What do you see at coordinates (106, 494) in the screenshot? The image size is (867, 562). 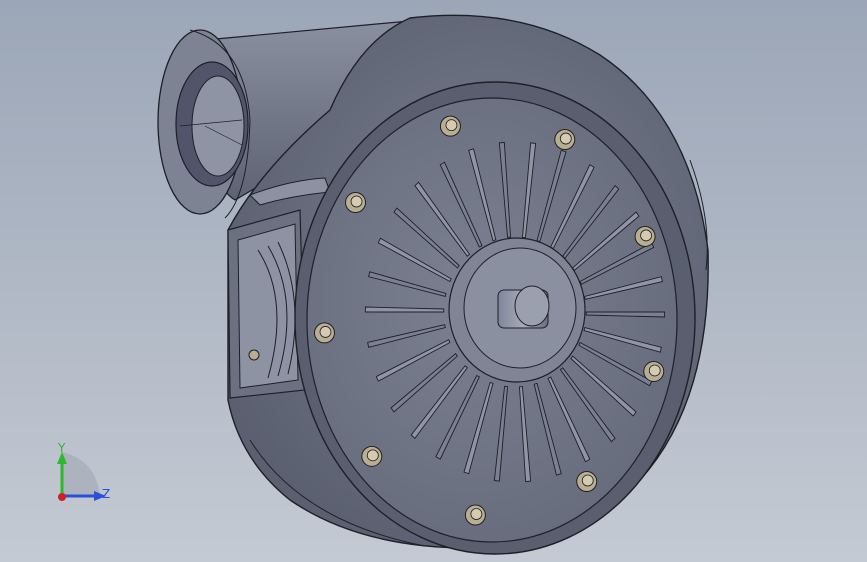 I see `z-axis-label: Z` at bounding box center [106, 494].